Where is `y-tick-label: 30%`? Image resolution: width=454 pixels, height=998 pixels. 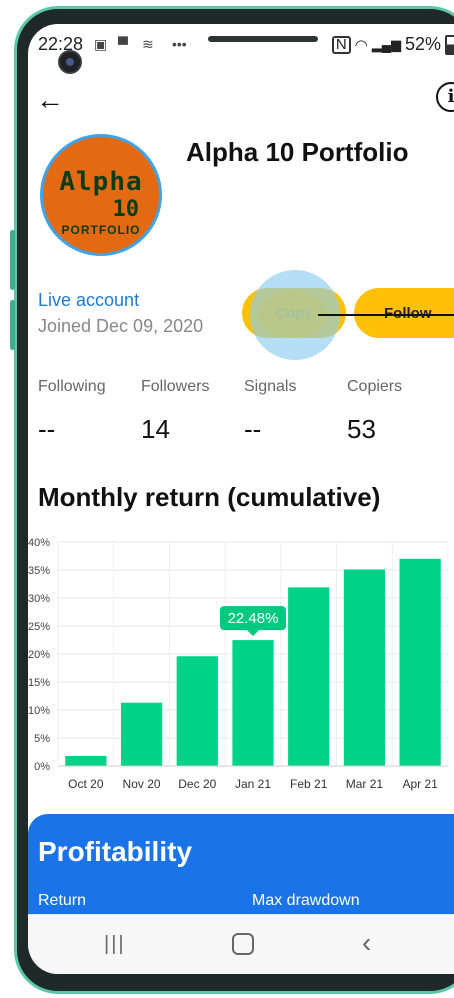 y-tick-label: 30% is located at coordinates (39, 599).